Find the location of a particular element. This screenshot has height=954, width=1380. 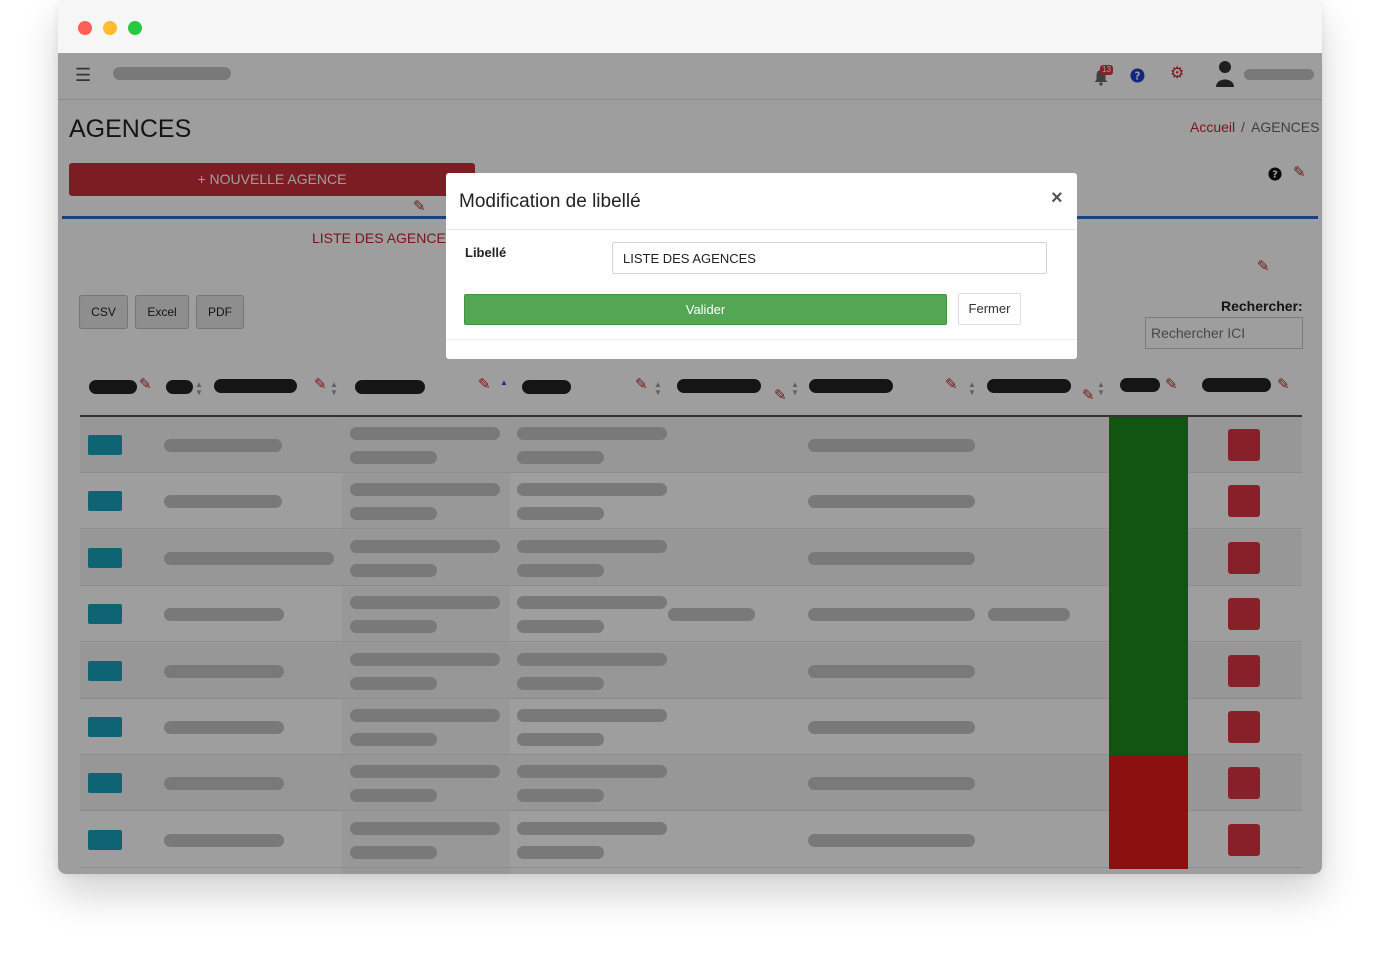

close-button: Fermer is located at coordinates (989, 309).